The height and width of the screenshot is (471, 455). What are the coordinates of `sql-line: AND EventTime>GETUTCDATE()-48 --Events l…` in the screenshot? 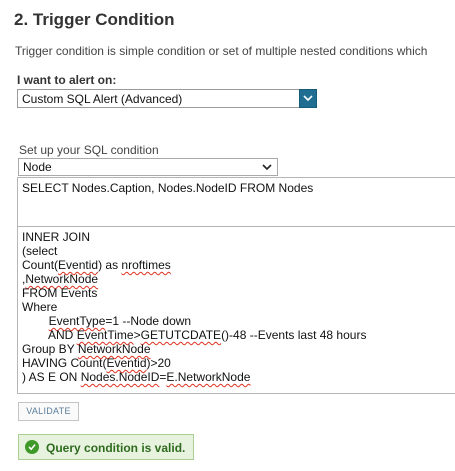 It's located at (194, 335).